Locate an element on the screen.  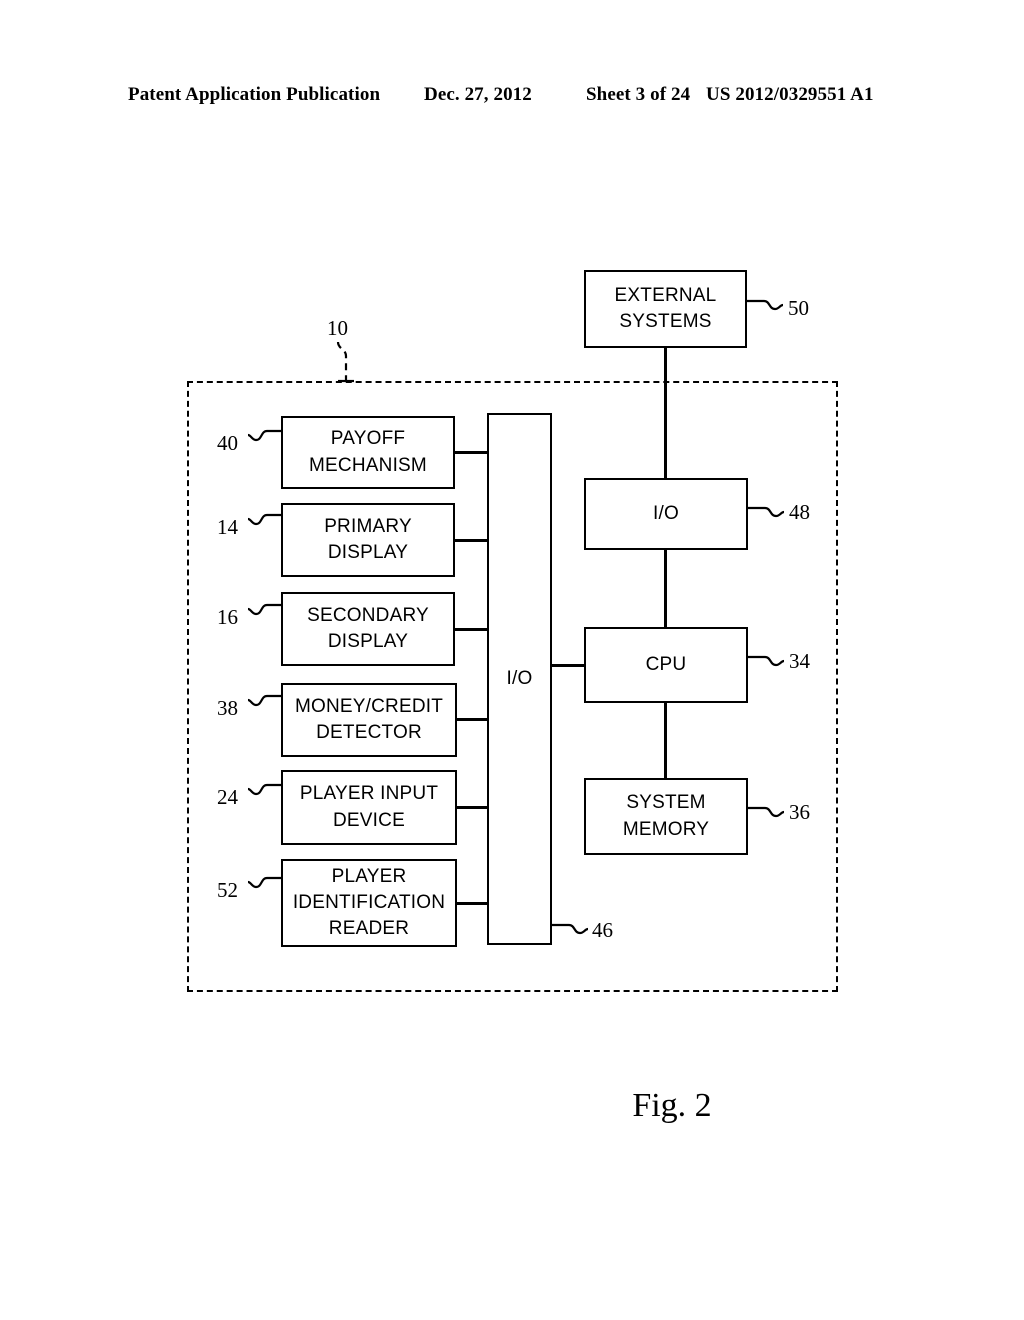
block-player-identification-reader-line3: READER is located at coordinates (369, 929).